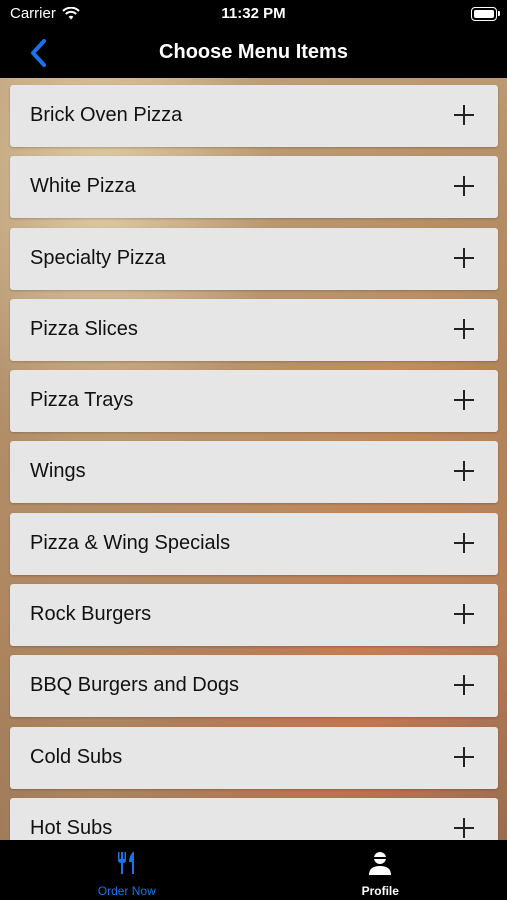 This screenshot has width=507, height=900. I want to click on status-bar: Carrier 11:32 PM, so click(253, 15).